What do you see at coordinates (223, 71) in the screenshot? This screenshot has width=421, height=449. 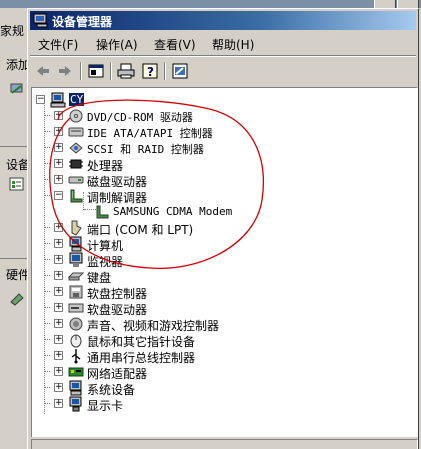 I see `toolbar: ?` at bounding box center [223, 71].